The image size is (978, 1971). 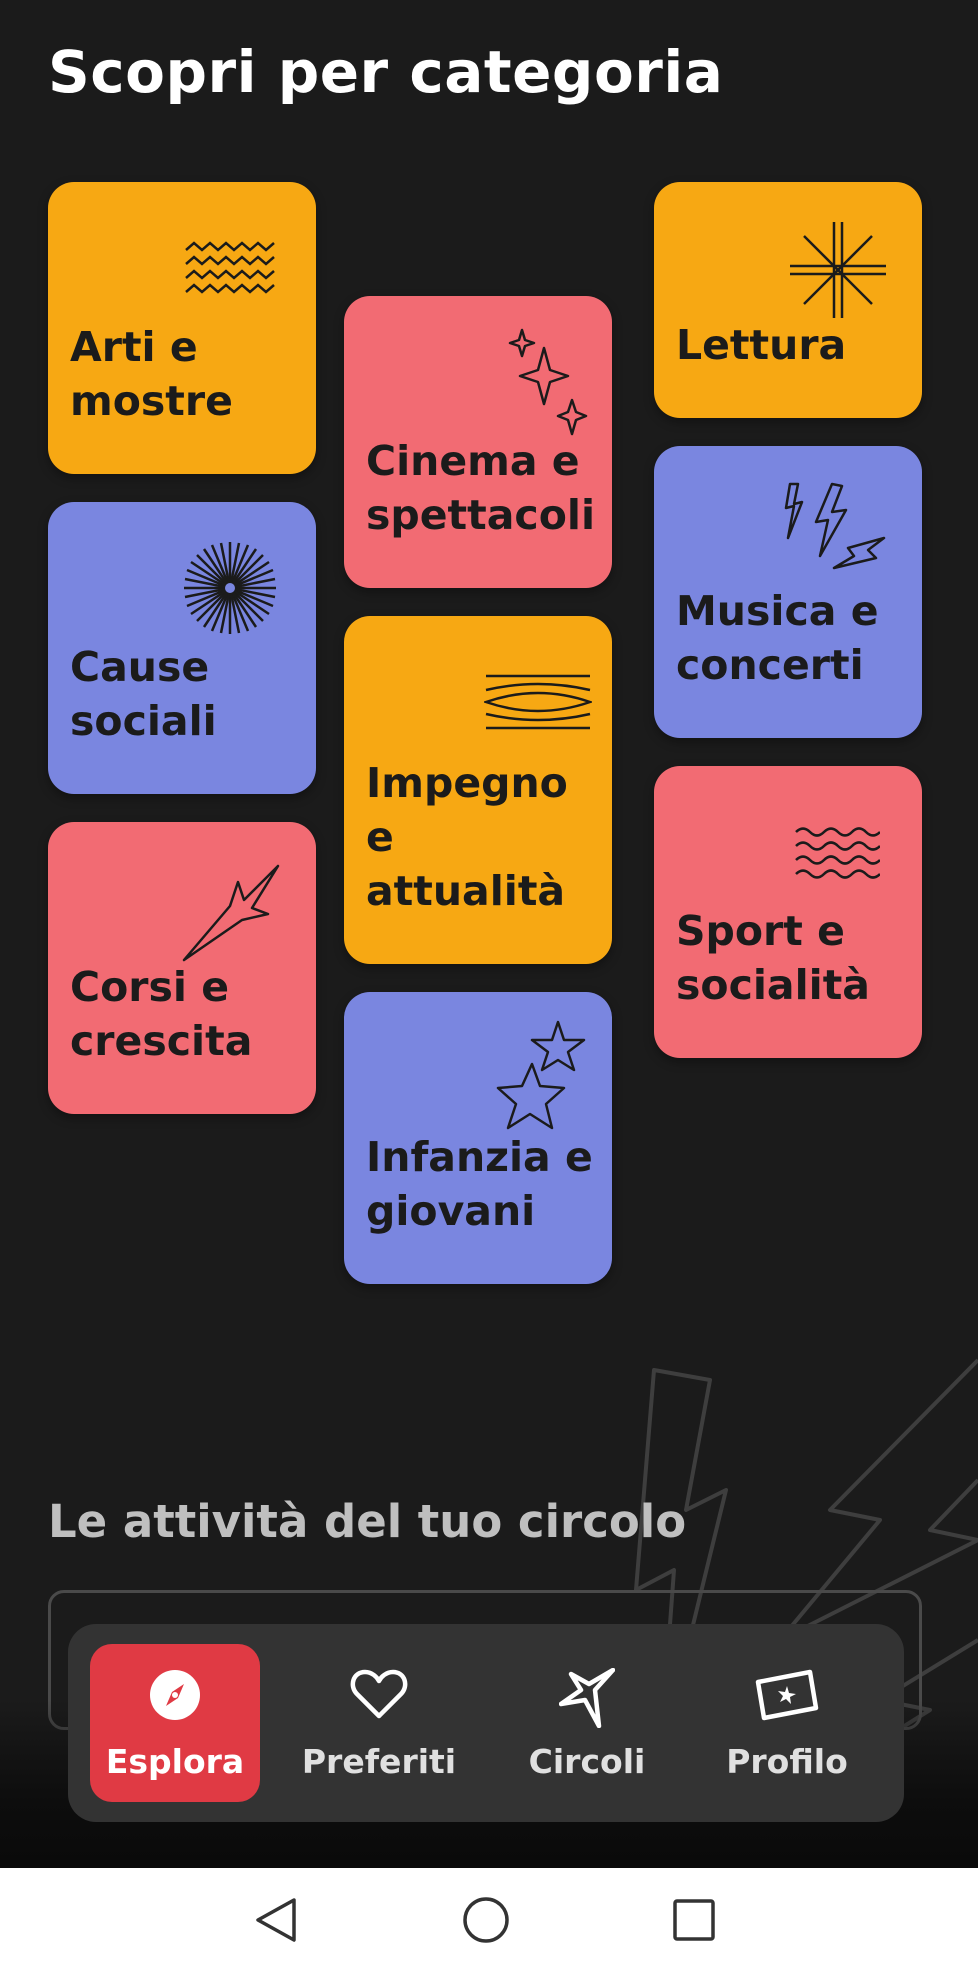 What do you see at coordinates (787, 1695) in the screenshot?
I see `ticket-icon` at bounding box center [787, 1695].